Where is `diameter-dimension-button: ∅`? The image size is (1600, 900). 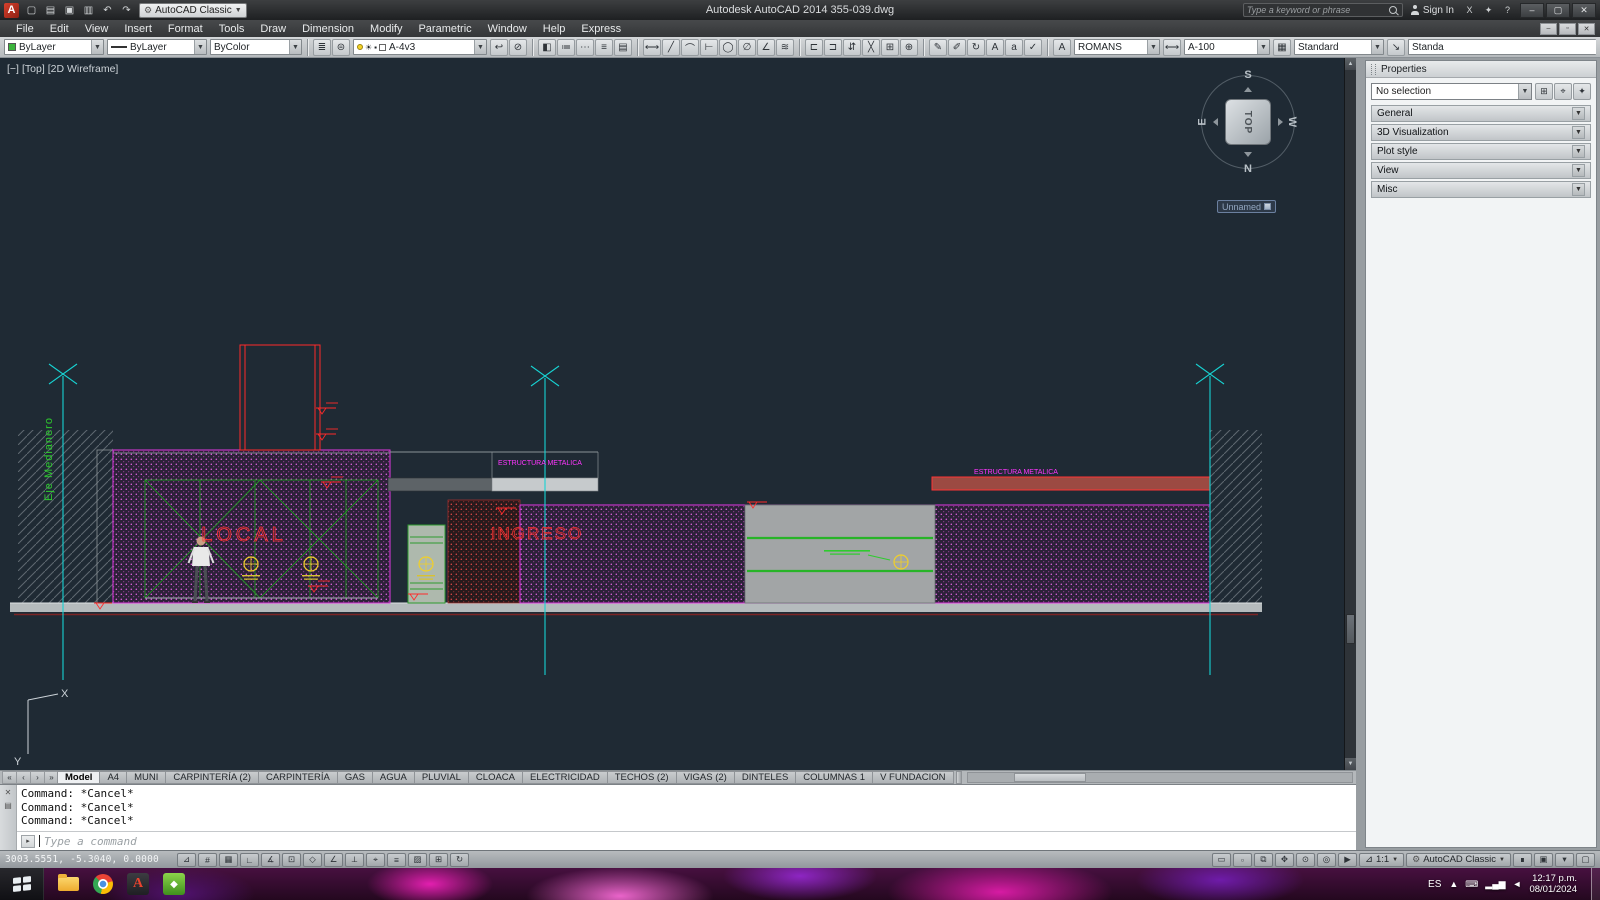
diameter-dimension-button: ∅ is located at coordinates (747, 47).